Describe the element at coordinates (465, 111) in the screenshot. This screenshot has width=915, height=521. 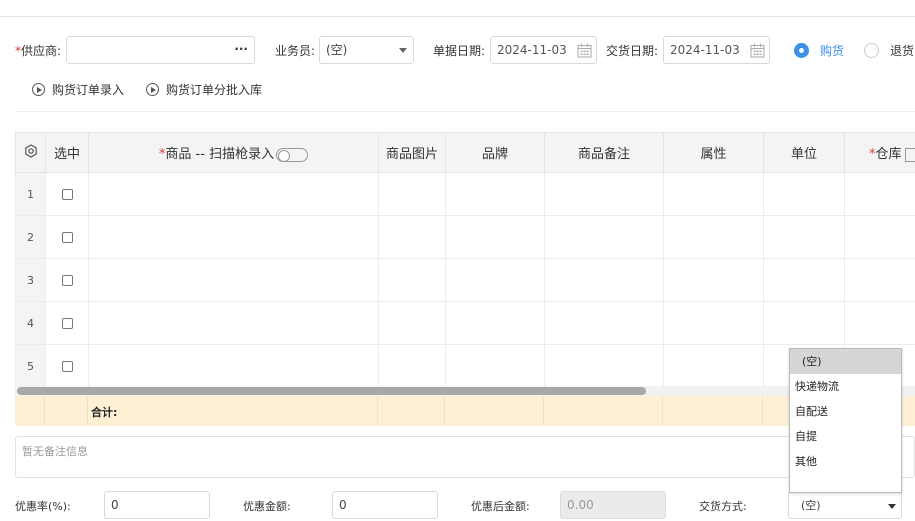
I see `section-divider` at that location.